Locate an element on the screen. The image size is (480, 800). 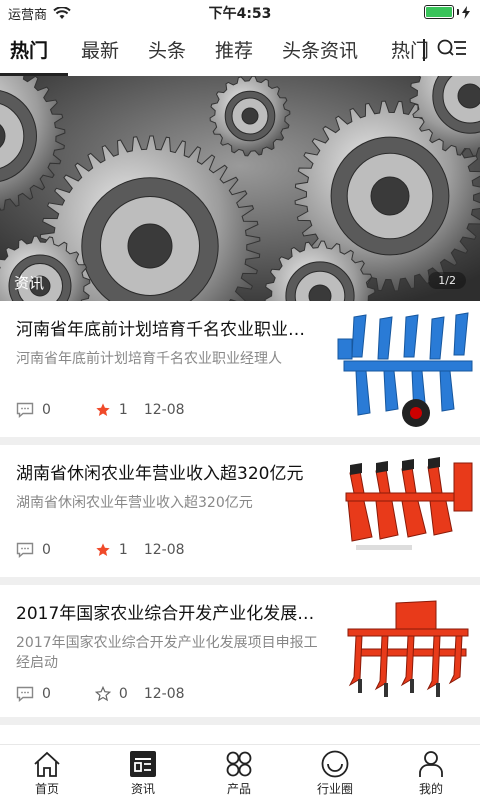
nav-news-label: 资讯 is located at coordinates (142, 789).